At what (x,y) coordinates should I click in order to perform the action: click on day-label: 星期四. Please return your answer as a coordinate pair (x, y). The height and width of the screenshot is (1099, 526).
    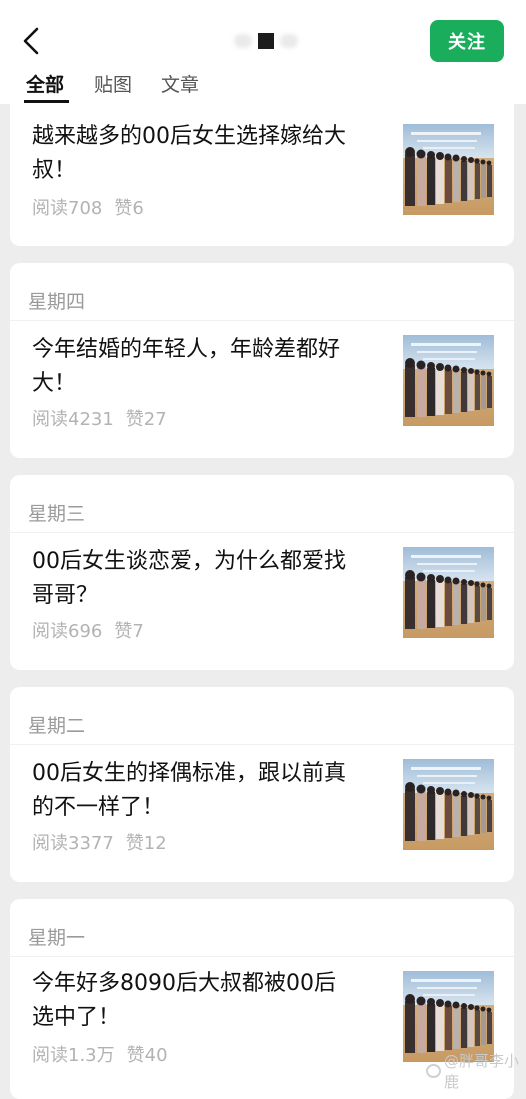
    Looking at the image, I should click on (57, 302).